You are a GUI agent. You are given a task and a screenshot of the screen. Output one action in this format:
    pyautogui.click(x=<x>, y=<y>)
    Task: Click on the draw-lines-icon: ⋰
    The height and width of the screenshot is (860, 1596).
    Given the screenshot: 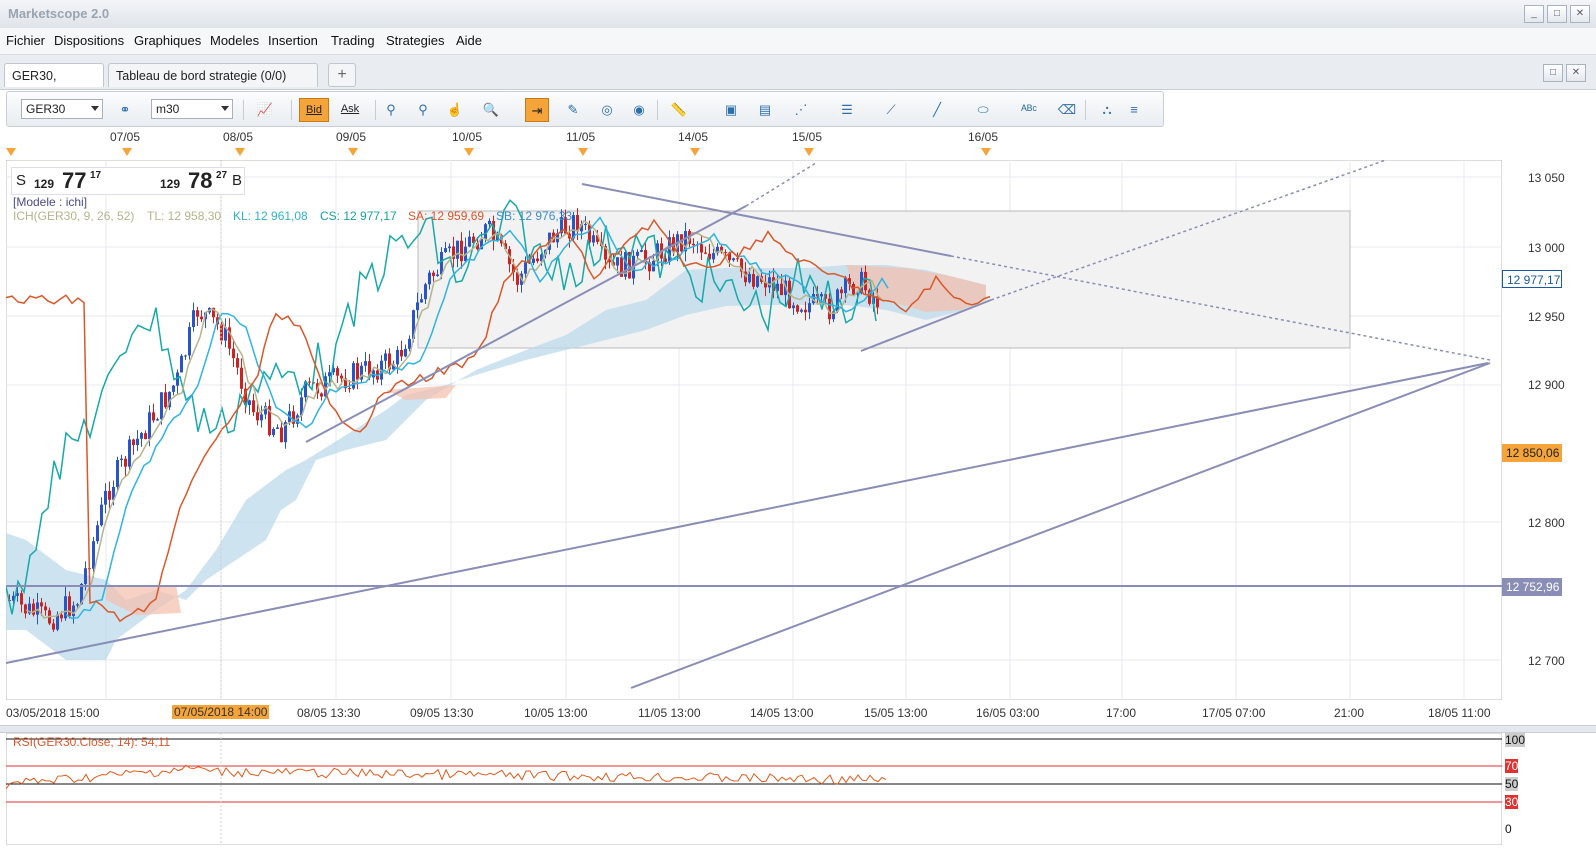 What is the action you would take?
    pyautogui.click(x=801, y=110)
    